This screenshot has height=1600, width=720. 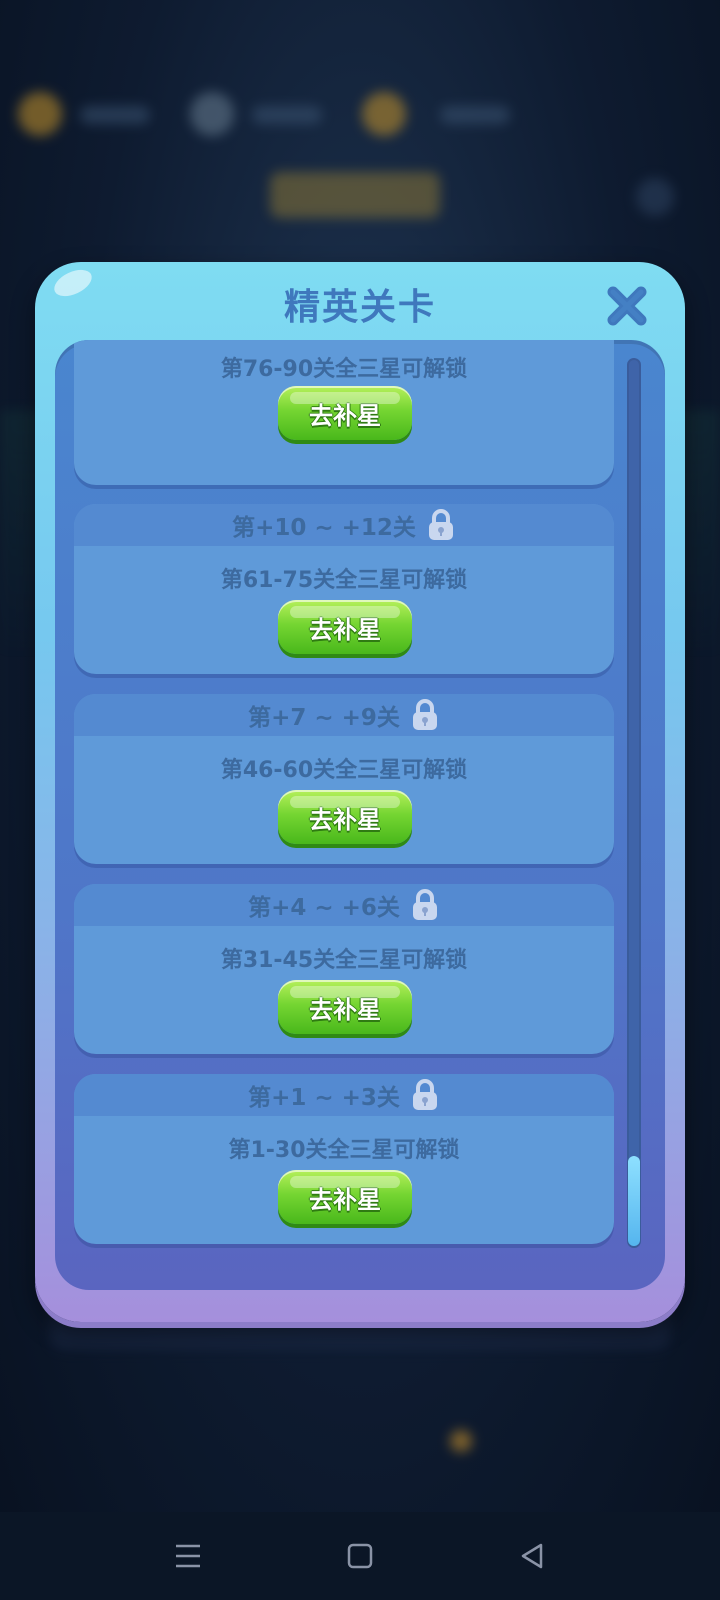 I want to click on bg-gem-icon, so click(x=212, y=114).